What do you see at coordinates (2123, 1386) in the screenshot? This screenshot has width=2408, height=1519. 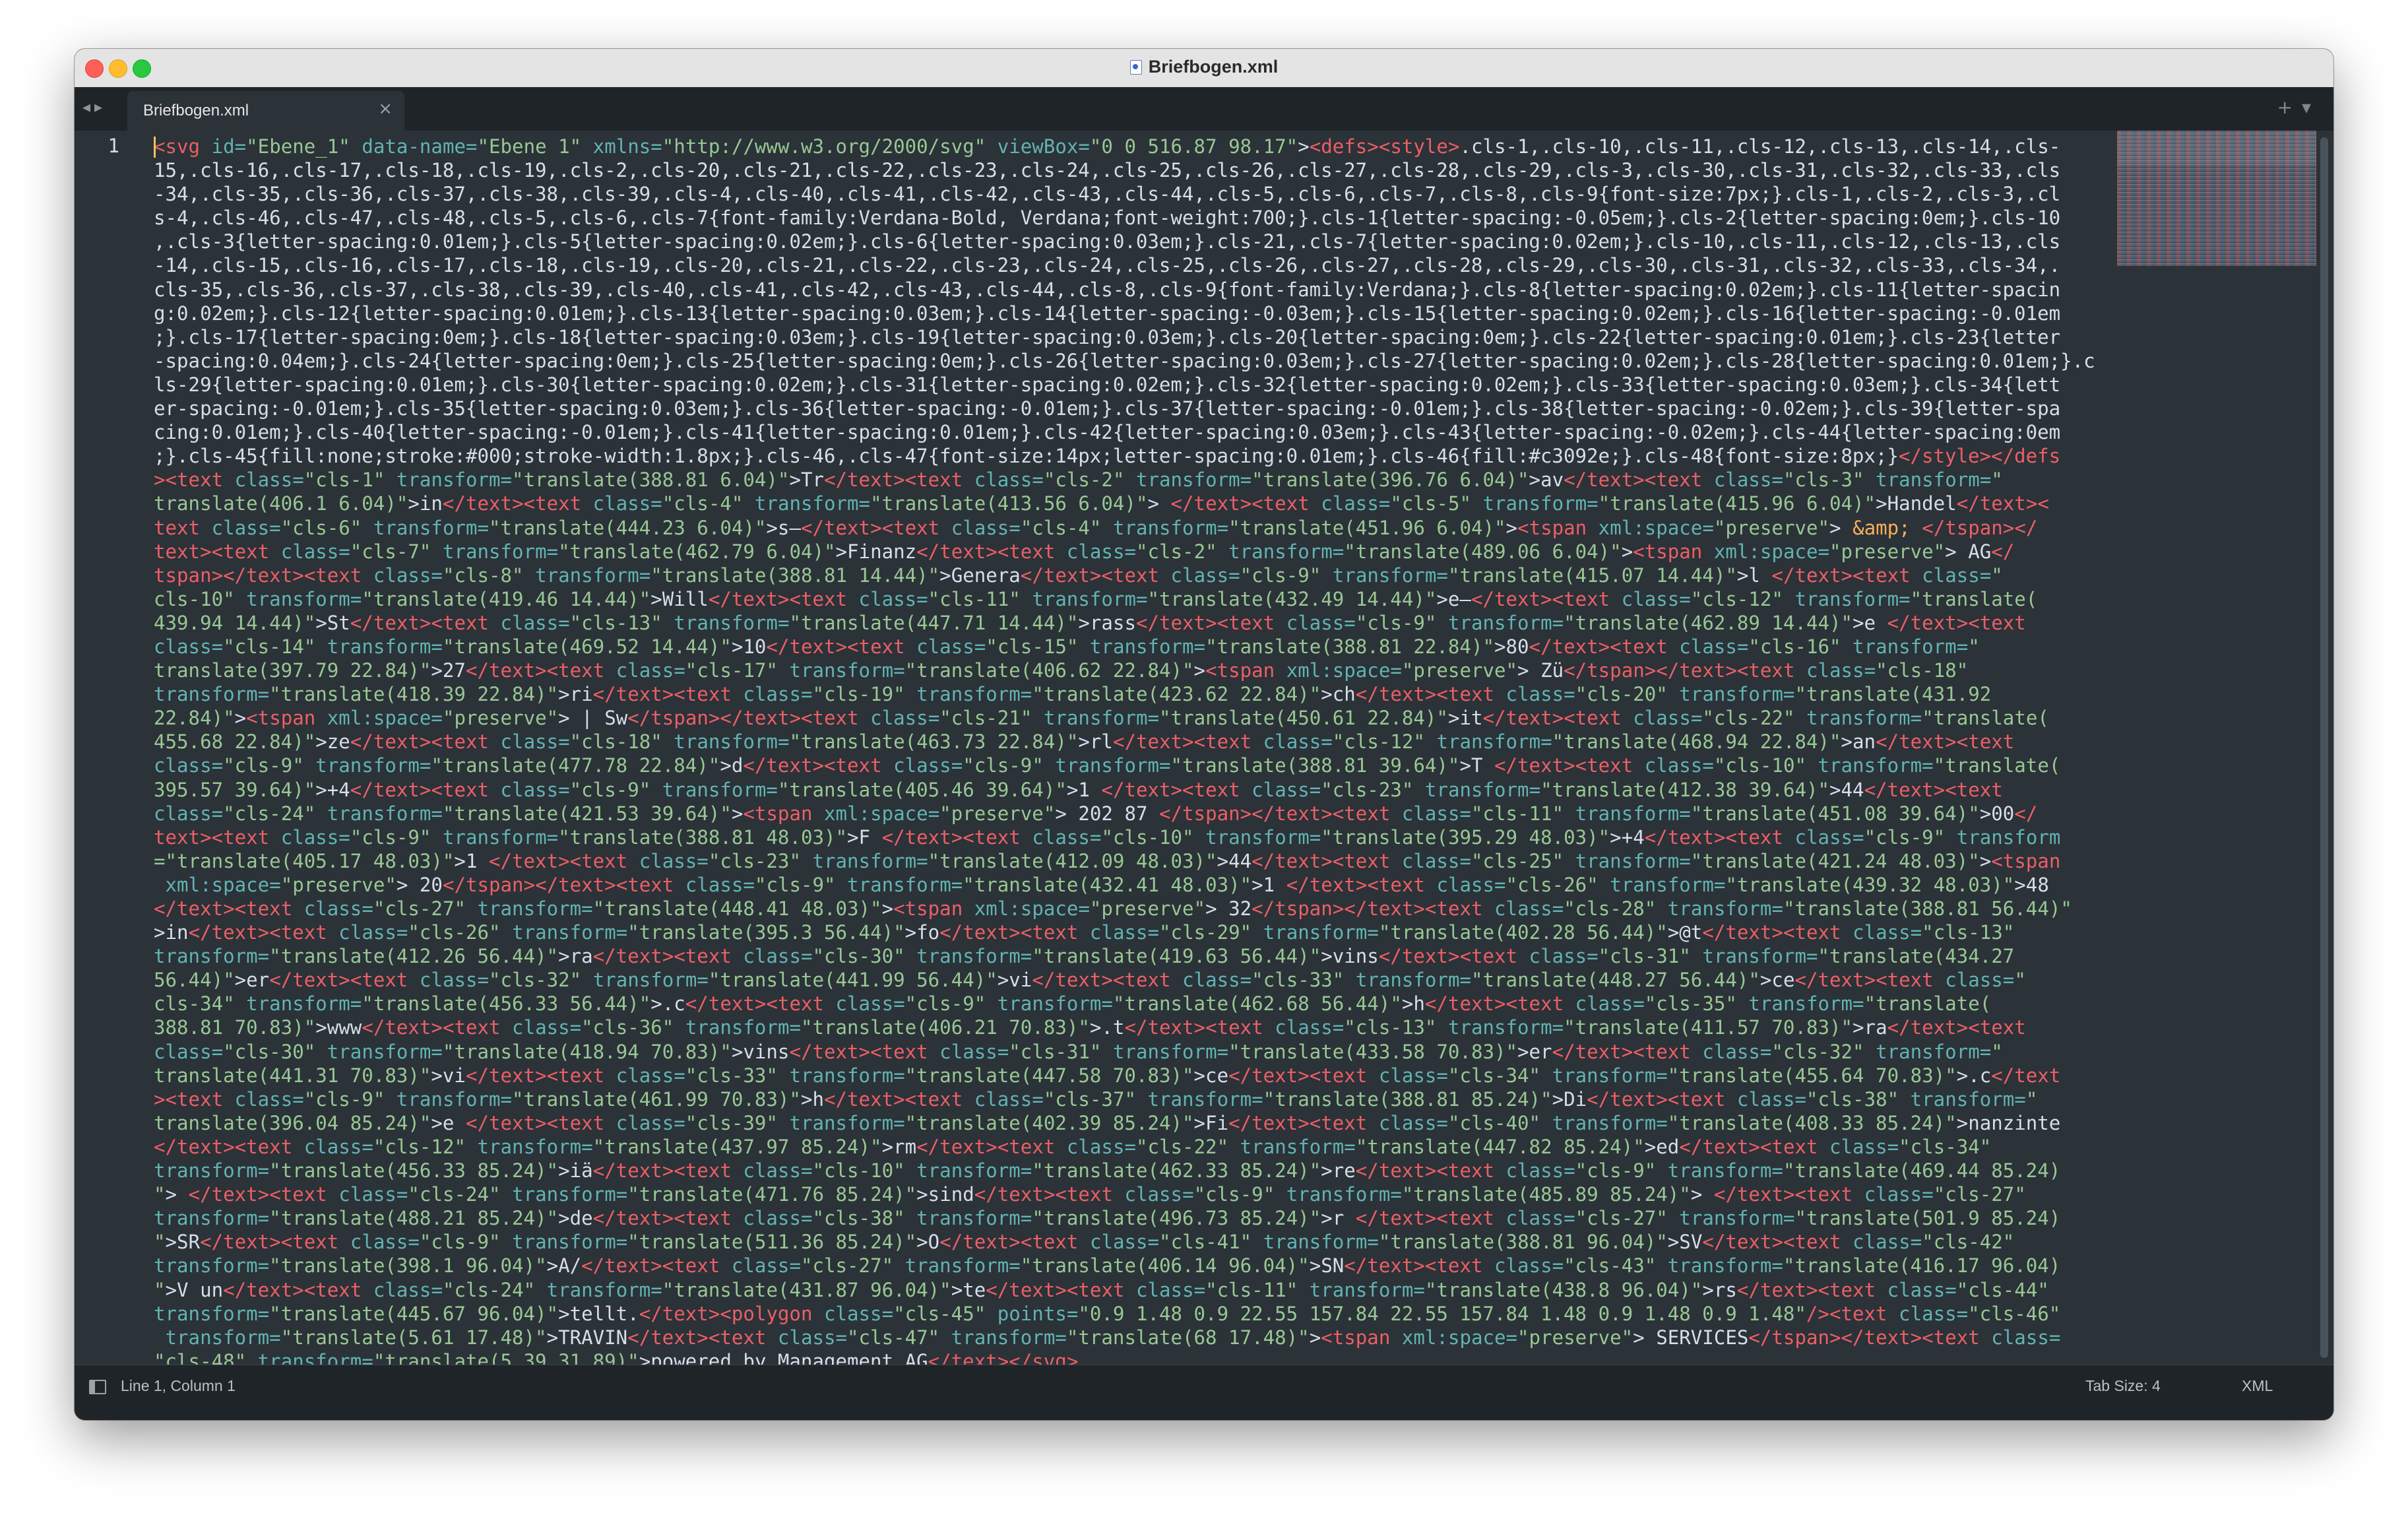 I see `tab-size-selector: Tab Size: 4` at bounding box center [2123, 1386].